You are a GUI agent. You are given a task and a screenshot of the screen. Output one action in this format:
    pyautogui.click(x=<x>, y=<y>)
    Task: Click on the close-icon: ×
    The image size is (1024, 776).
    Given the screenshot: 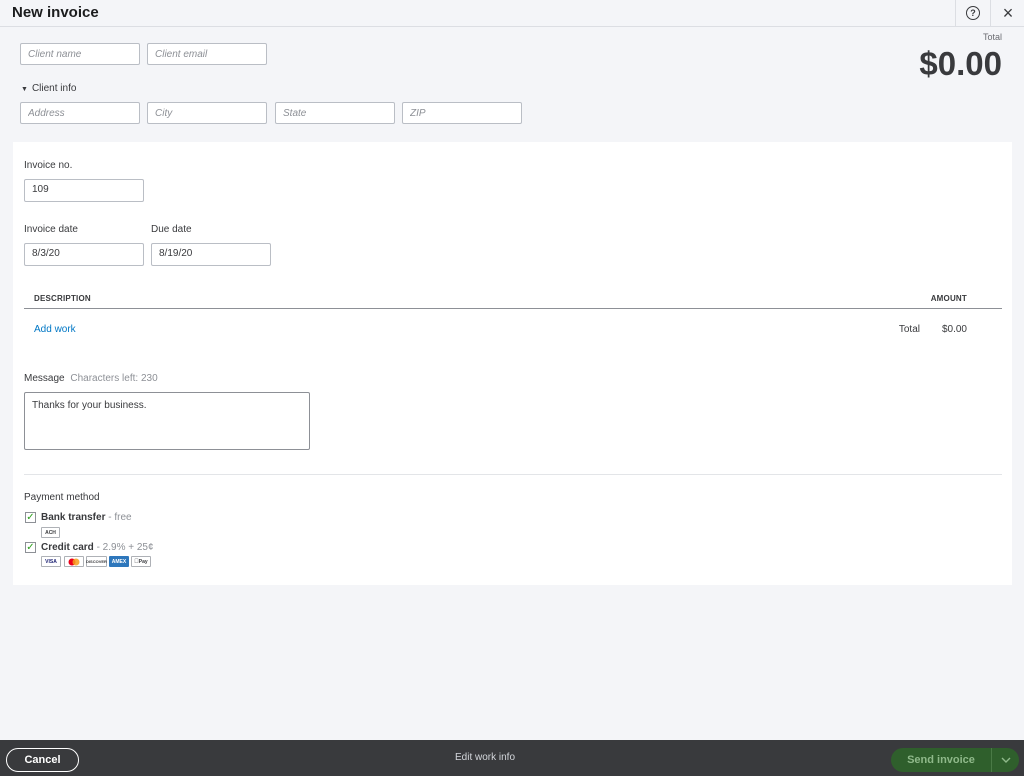 What is the action you would take?
    pyautogui.click(x=1008, y=13)
    